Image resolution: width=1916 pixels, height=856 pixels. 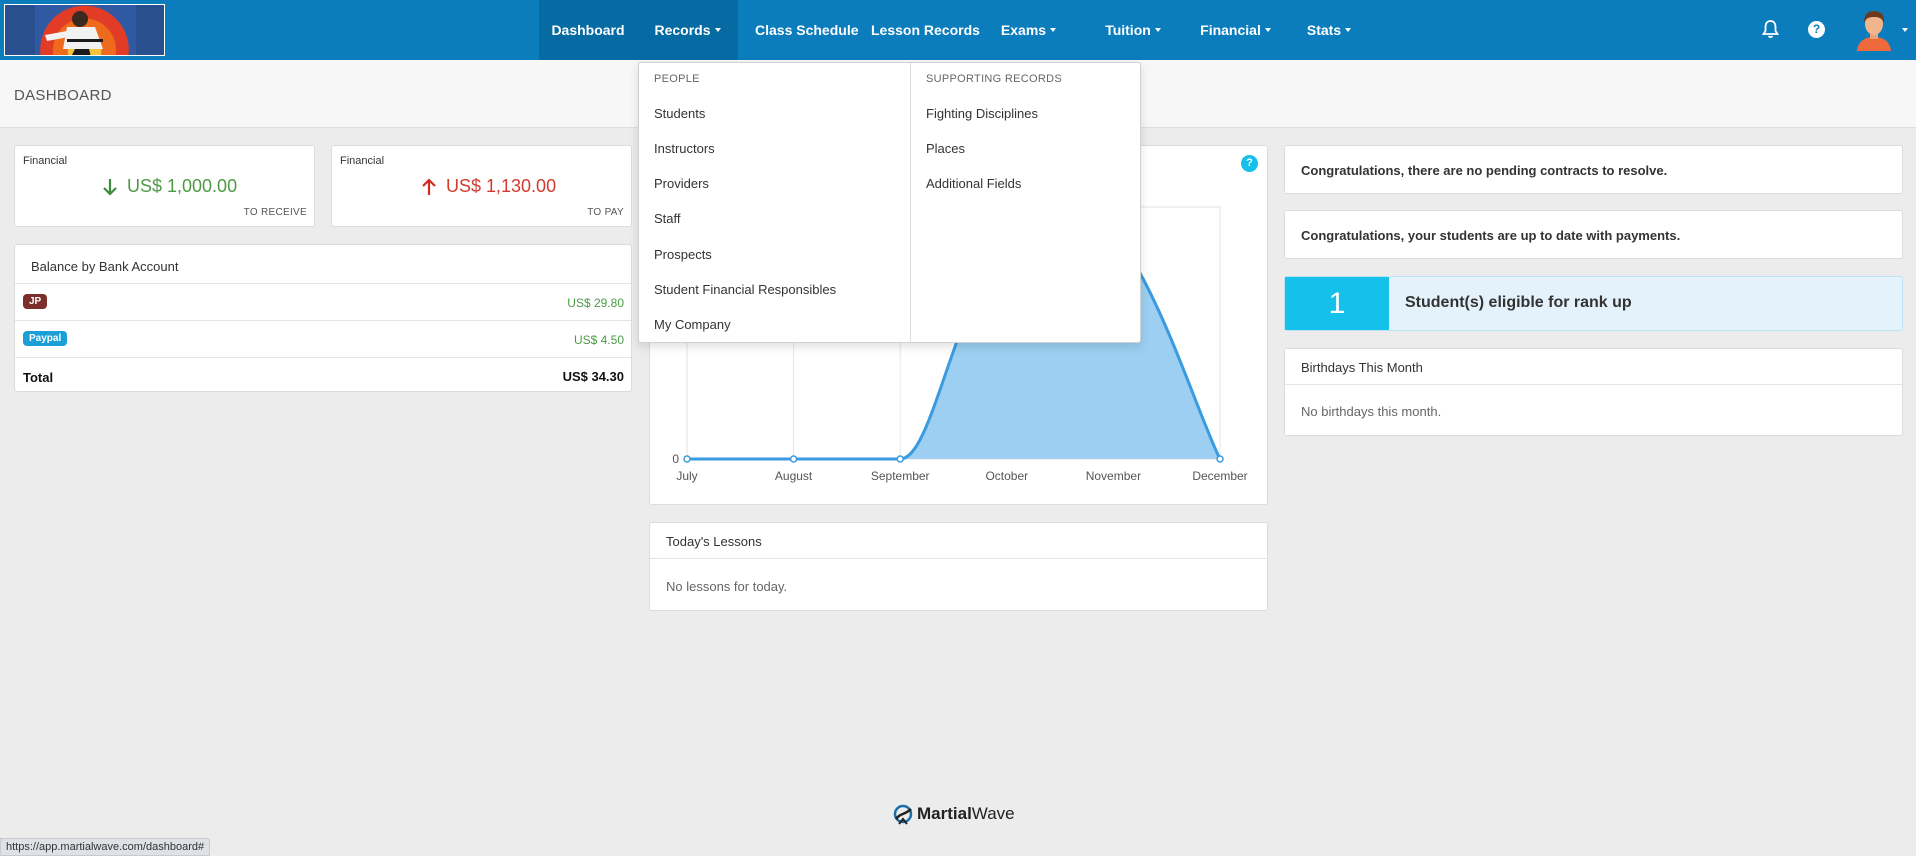 What do you see at coordinates (35, 301) in the screenshot?
I see `account-badge: JP` at bounding box center [35, 301].